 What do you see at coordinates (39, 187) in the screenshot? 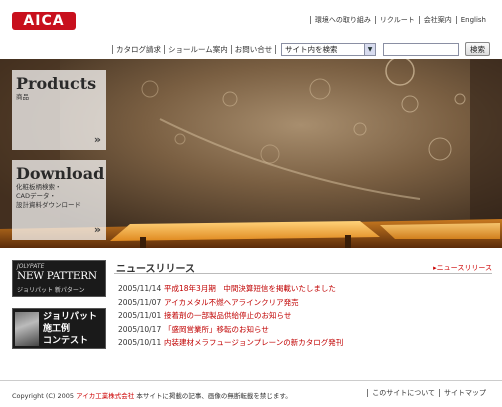
I see `download-subtitle-line: 化粧板柄検索・` at bounding box center [39, 187].